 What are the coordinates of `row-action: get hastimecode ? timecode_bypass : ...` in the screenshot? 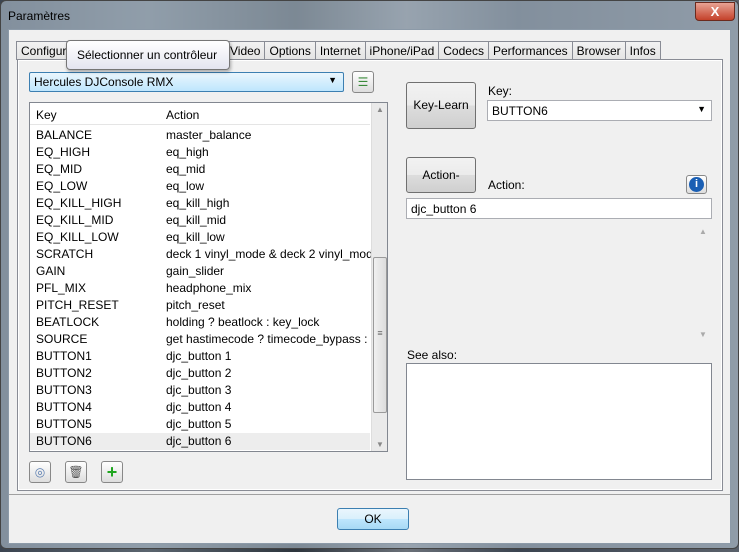 It's located at (273, 339).